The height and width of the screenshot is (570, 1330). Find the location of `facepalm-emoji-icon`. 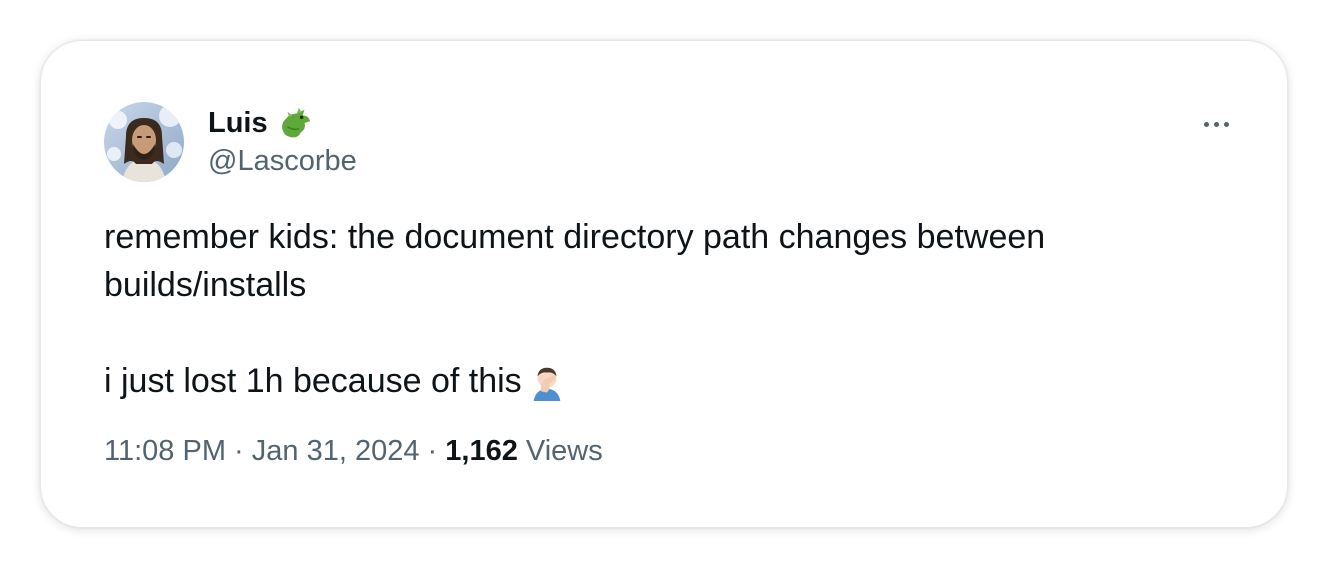

facepalm-emoji-icon is located at coordinates (546, 384).